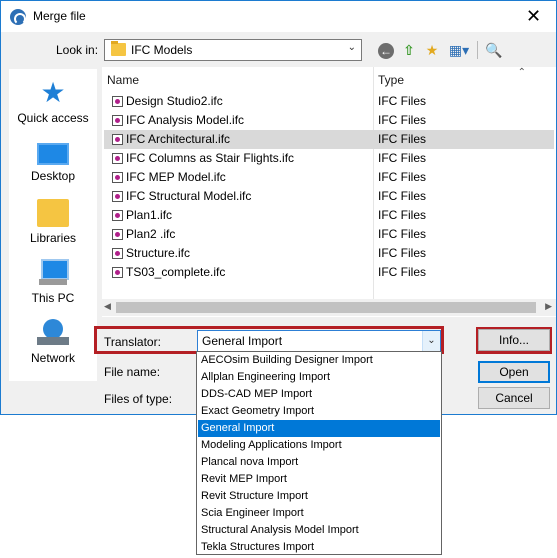 The height and width of the screenshot is (558, 557). What do you see at coordinates (521, 72) in the screenshot?
I see `sort-caret-icon: ⌃` at bounding box center [521, 72].